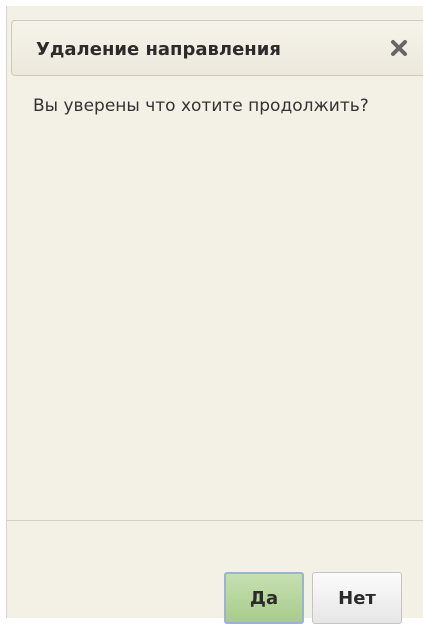 The image size is (423, 624). Describe the element at coordinates (201, 106) in the screenshot. I see `dialog-message: Вы уверены что хотите продолжить?` at that location.